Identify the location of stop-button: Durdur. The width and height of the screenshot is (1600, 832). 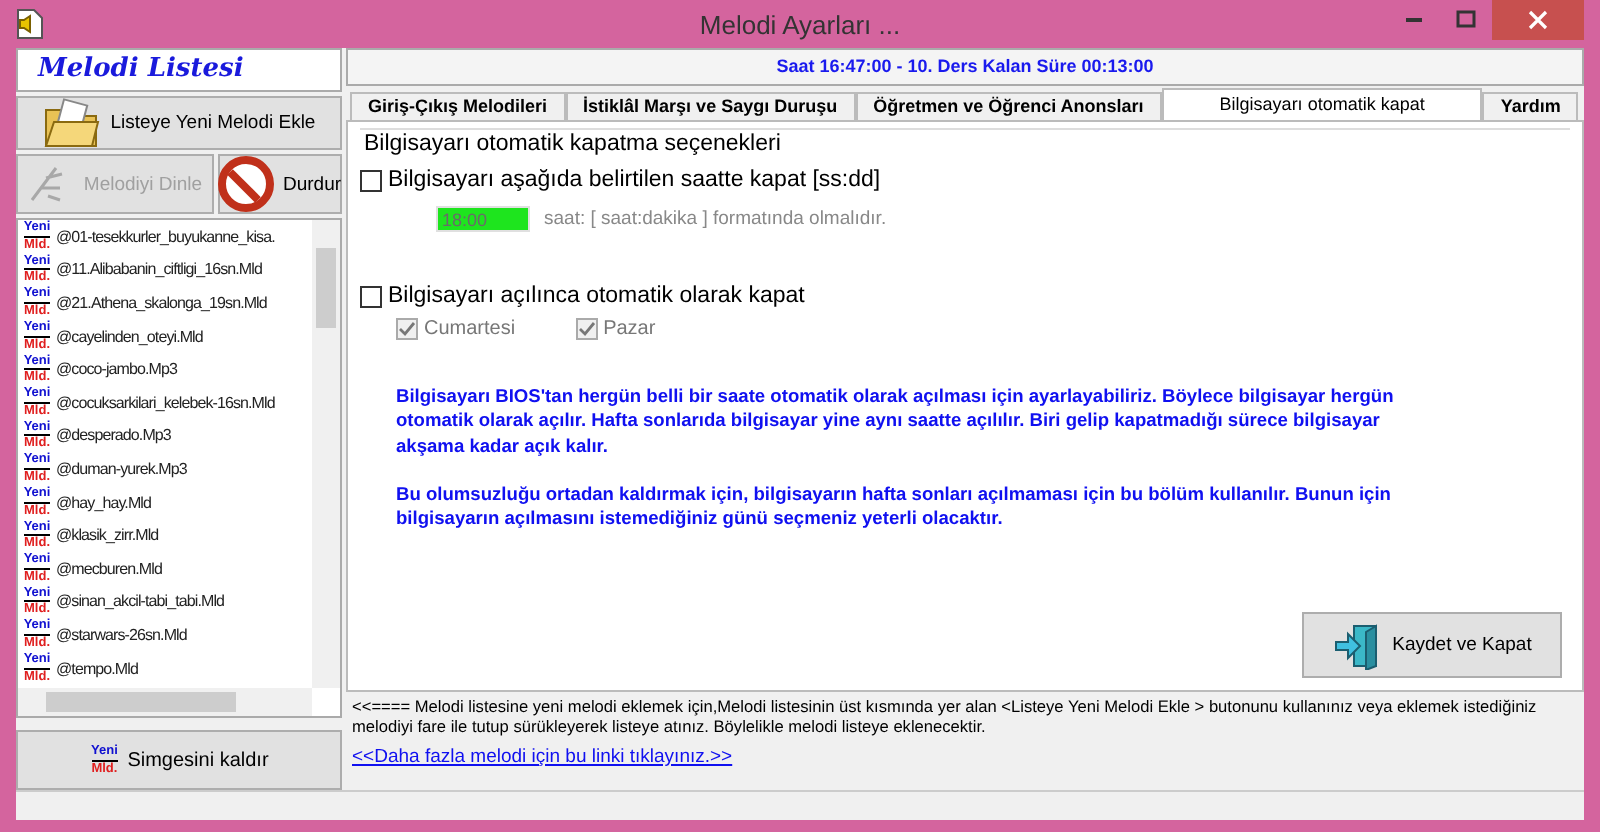
(280, 184).